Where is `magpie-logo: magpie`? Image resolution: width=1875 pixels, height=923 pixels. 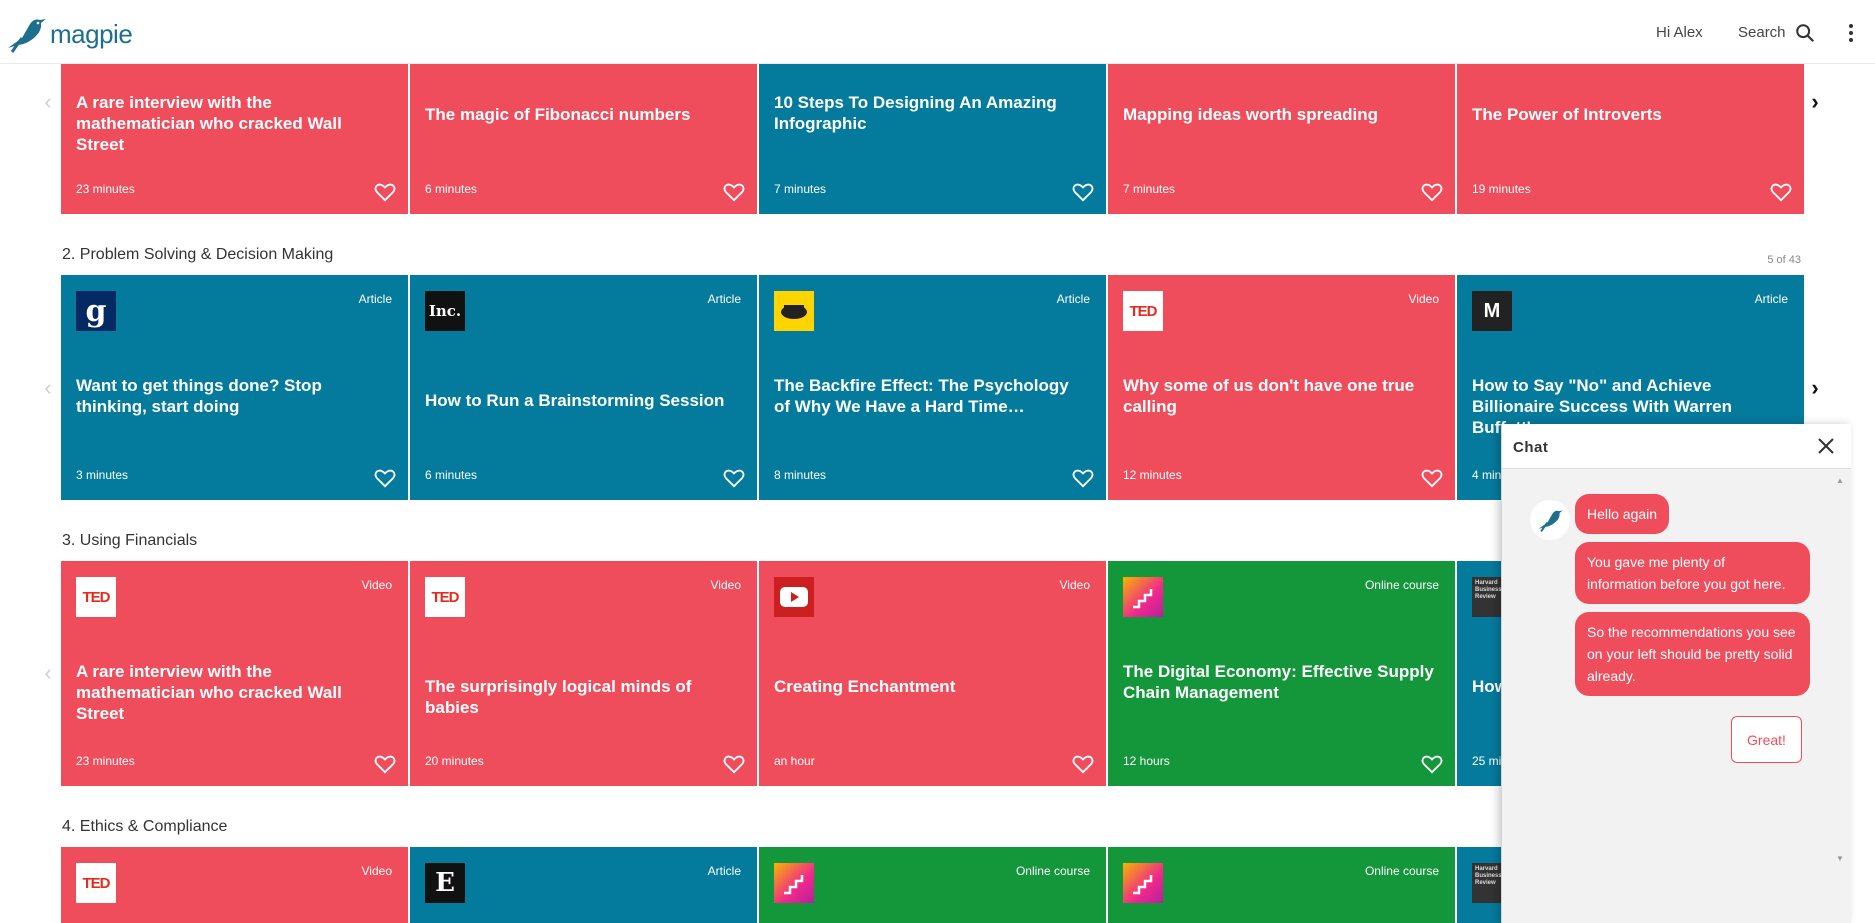 magpie-logo: magpie is located at coordinates (68, 34).